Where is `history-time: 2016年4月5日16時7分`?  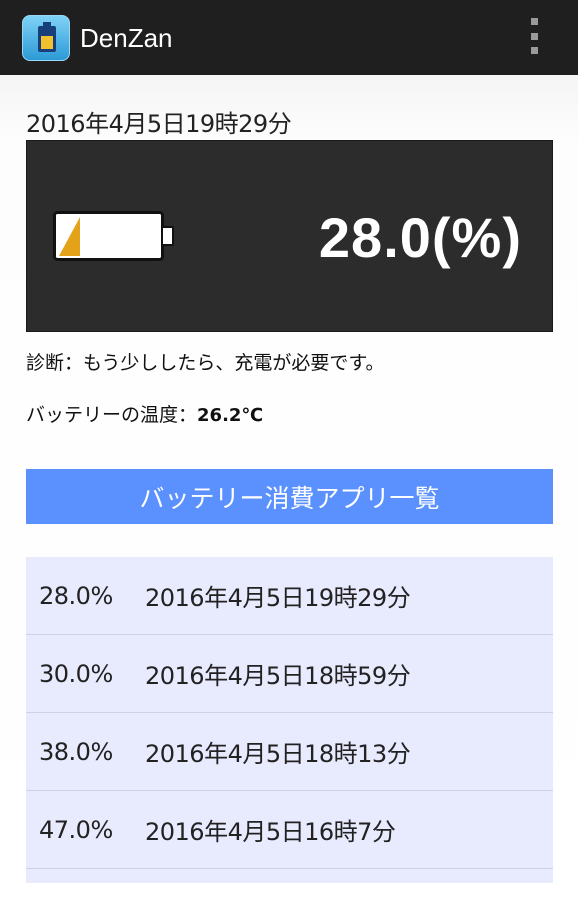
history-time: 2016年4月5日16時7分 is located at coordinates (270, 832).